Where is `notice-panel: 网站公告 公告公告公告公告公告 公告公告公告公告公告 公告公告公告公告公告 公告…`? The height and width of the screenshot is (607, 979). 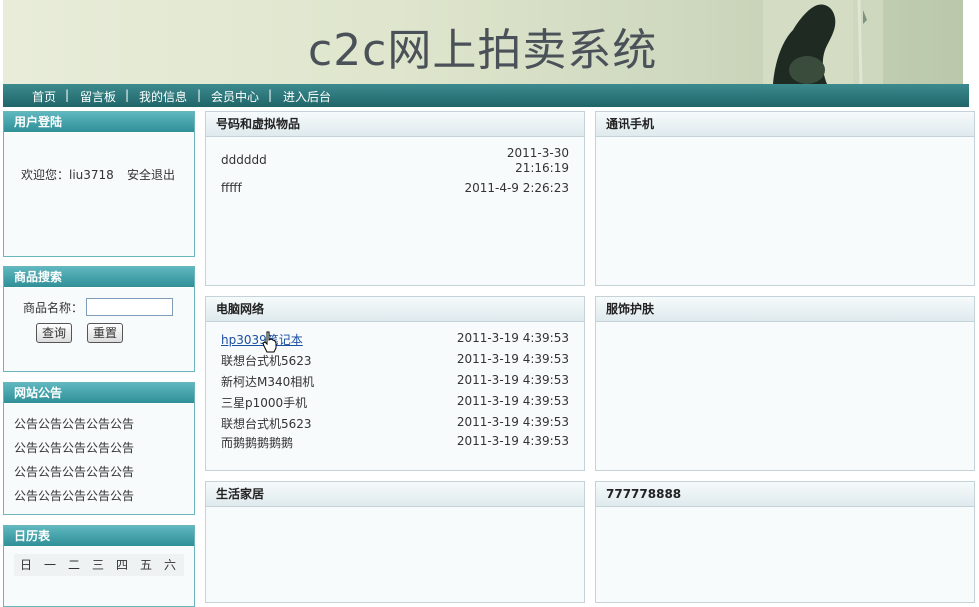 notice-panel: 网站公告 公告公告公告公告公告 公告公告公告公告公告 公告公告公告公告公告 公告… is located at coordinates (99, 448).